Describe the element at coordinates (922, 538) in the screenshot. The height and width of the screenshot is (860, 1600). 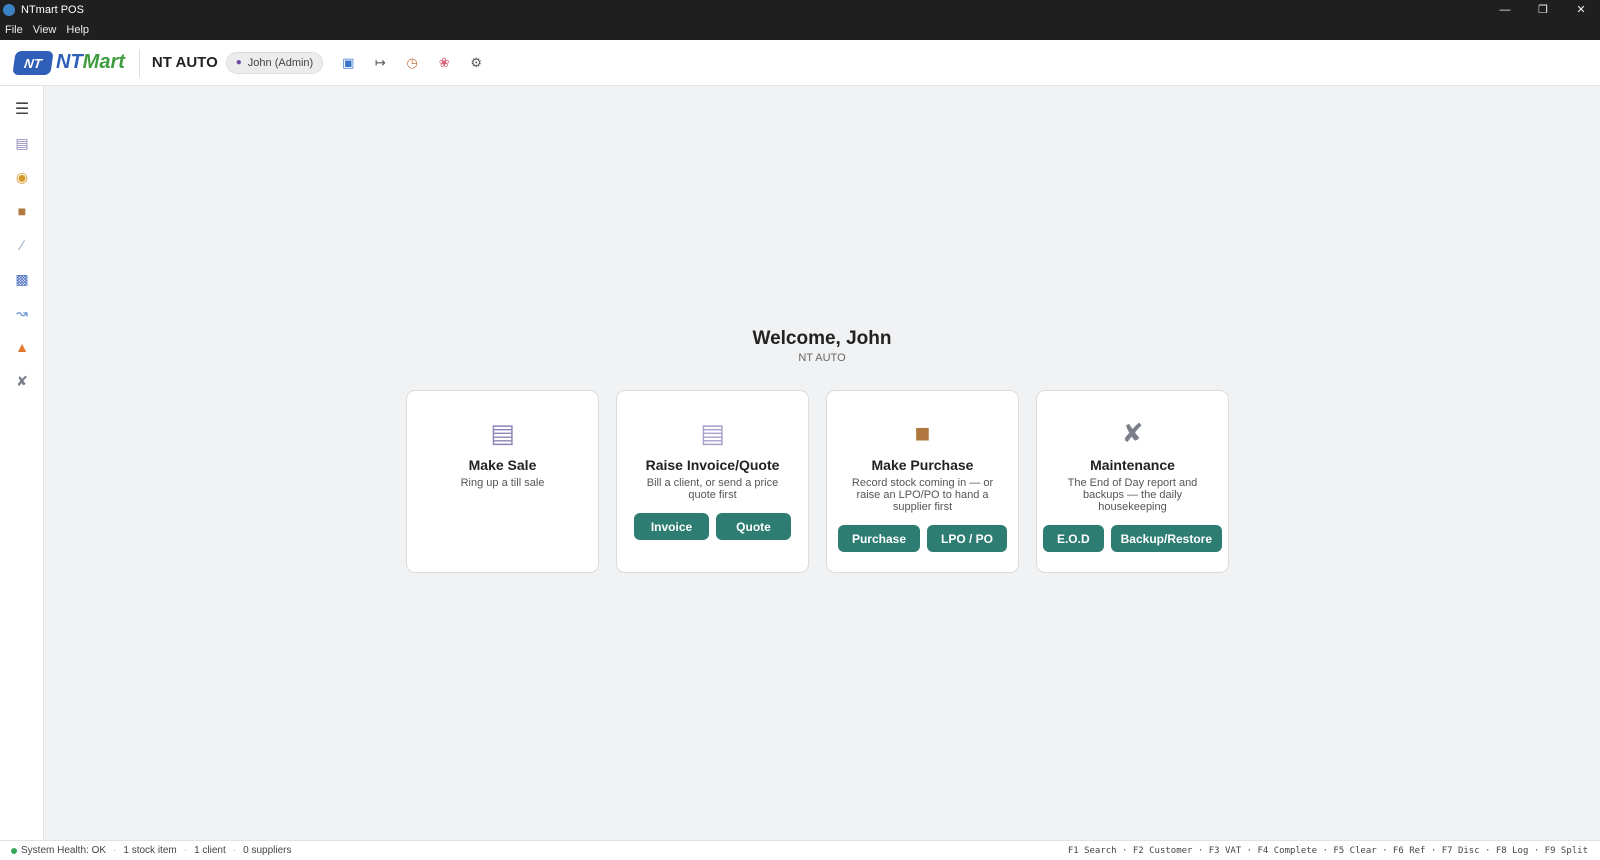
I see `card-actions: Purchase LPO / PO` at that location.